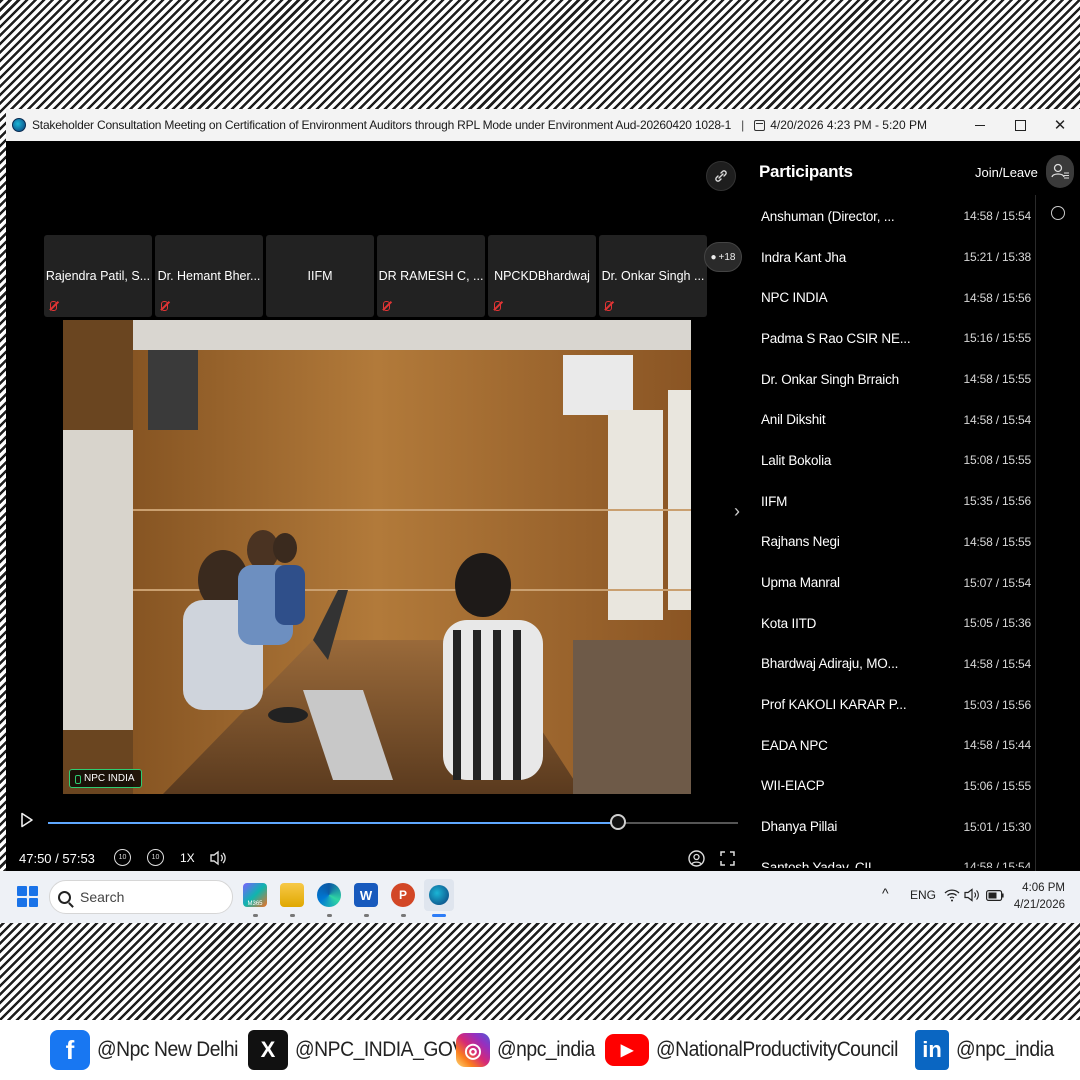 Image resolution: width=1080 pixels, height=1080 pixels. What do you see at coordinates (794, 298) in the screenshot?
I see `participant-name: NPC INDIA` at bounding box center [794, 298].